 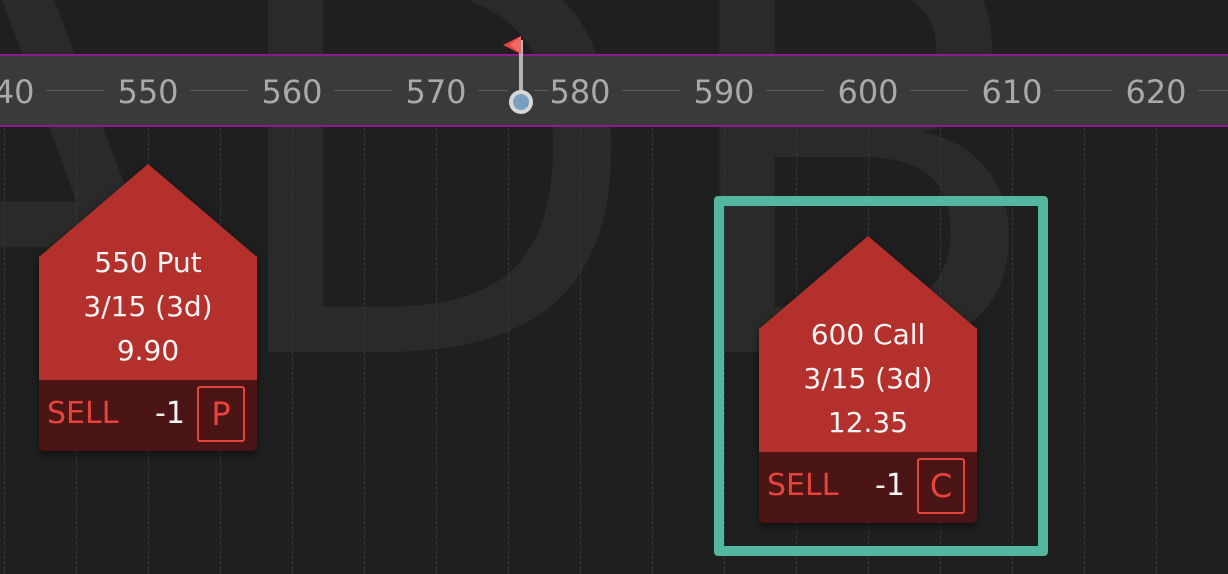 What do you see at coordinates (868, 487) in the screenshot?
I see `leg-footer: SELL -1 C` at bounding box center [868, 487].